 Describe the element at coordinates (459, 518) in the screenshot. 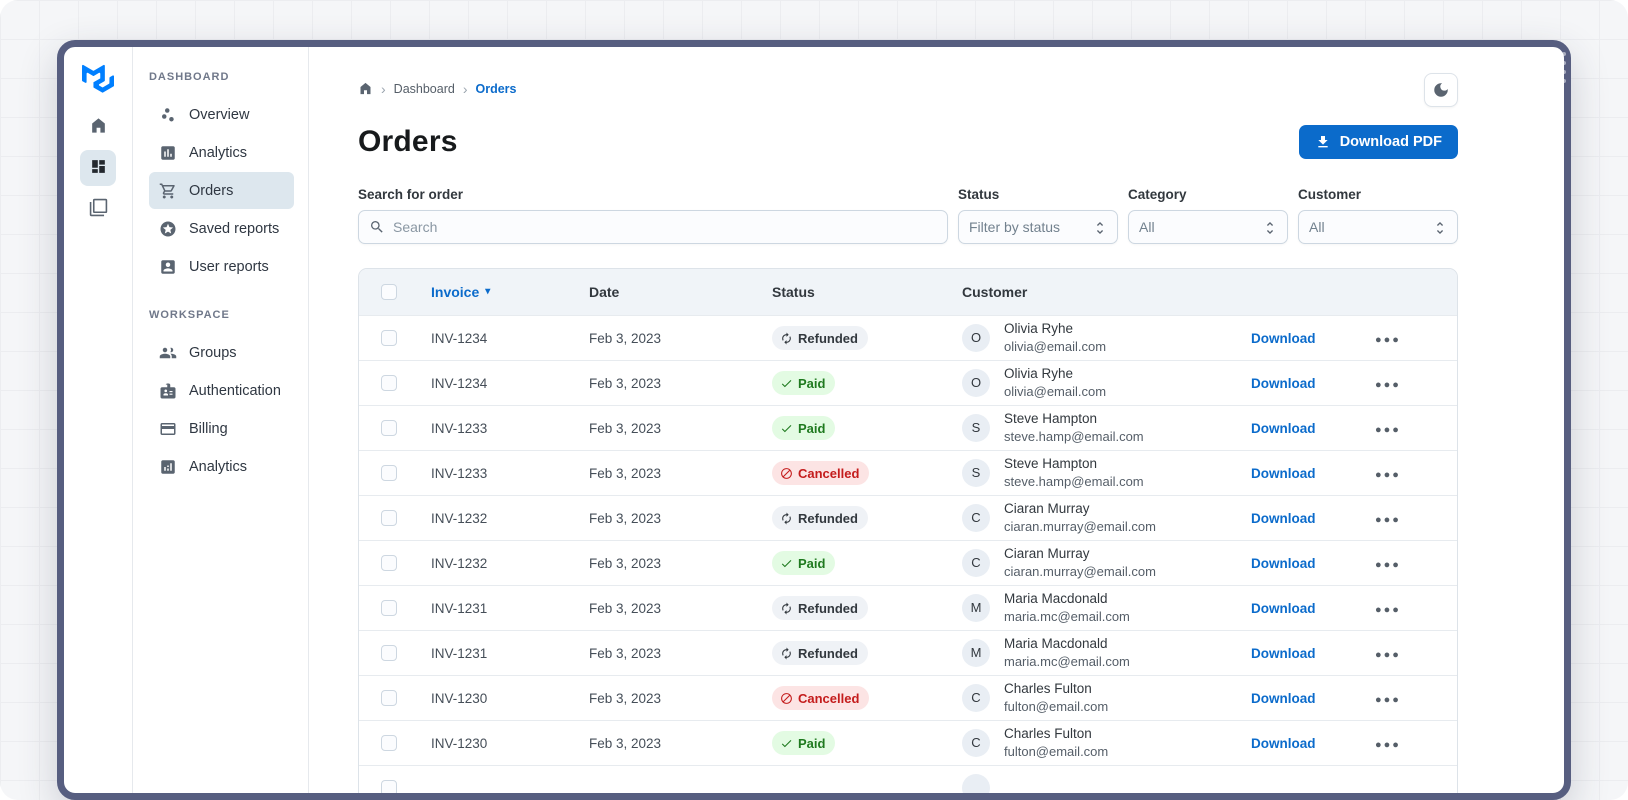

I see `invoice-cell: INV-1232` at that location.